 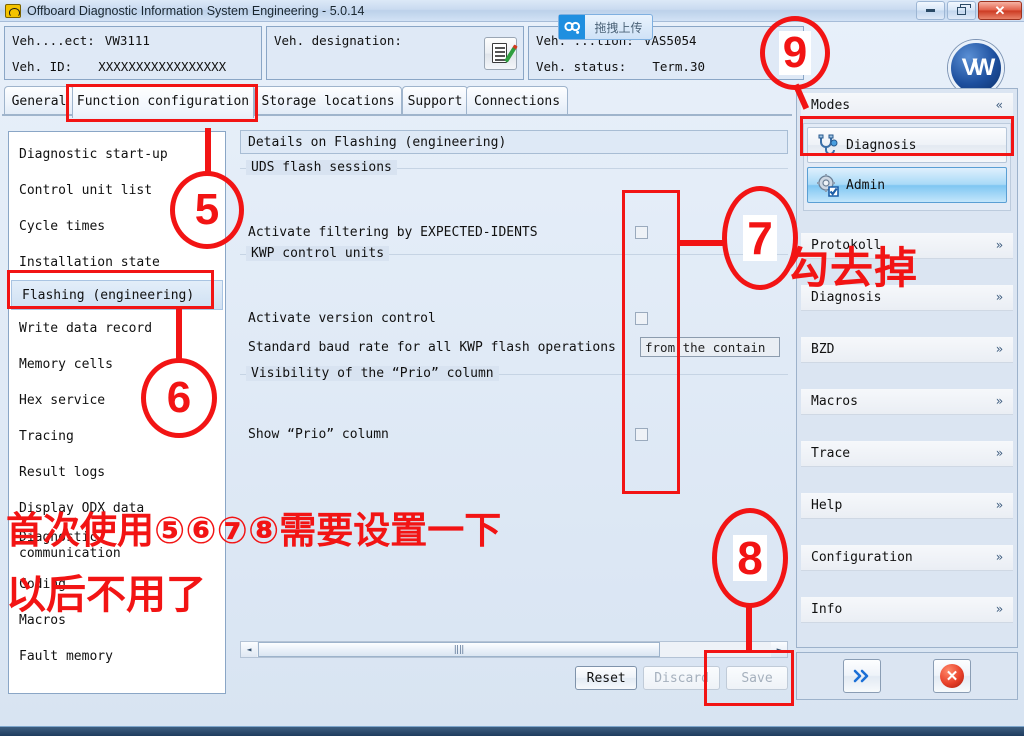 What do you see at coordinates (514, 318) in the screenshot?
I see `option-activate-version-control: Activate version control` at bounding box center [514, 318].